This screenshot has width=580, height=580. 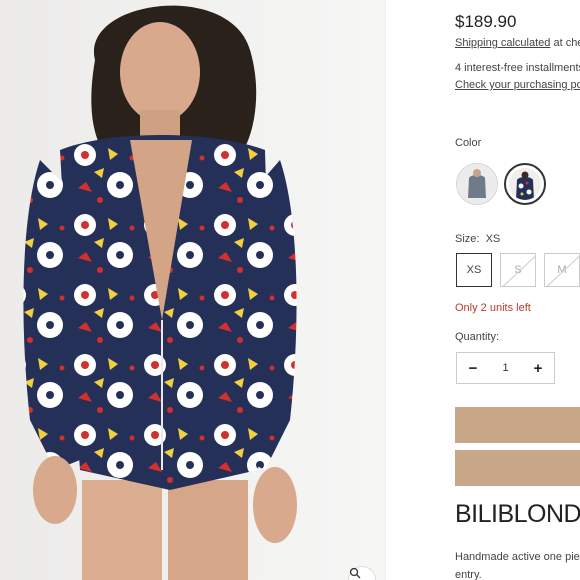 I want to click on shipping-link: Shipping calculated, so click(x=502, y=43).